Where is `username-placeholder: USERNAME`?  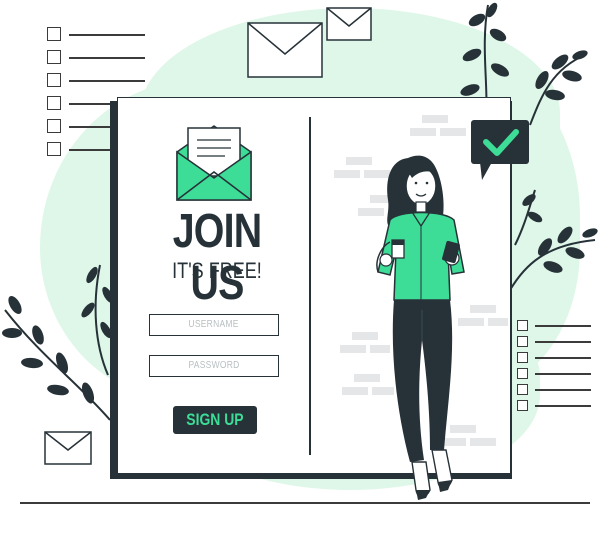
username-placeholder: USERNAME is located at coordinates (214, 324).